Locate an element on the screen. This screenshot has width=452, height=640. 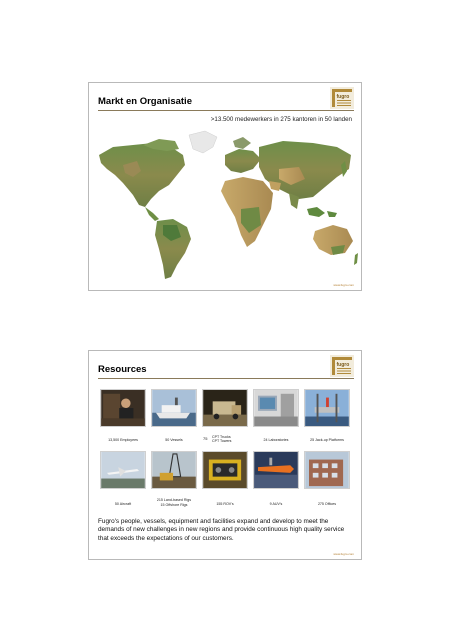
photo-jackup-platform is located at coordinates (327, 408).